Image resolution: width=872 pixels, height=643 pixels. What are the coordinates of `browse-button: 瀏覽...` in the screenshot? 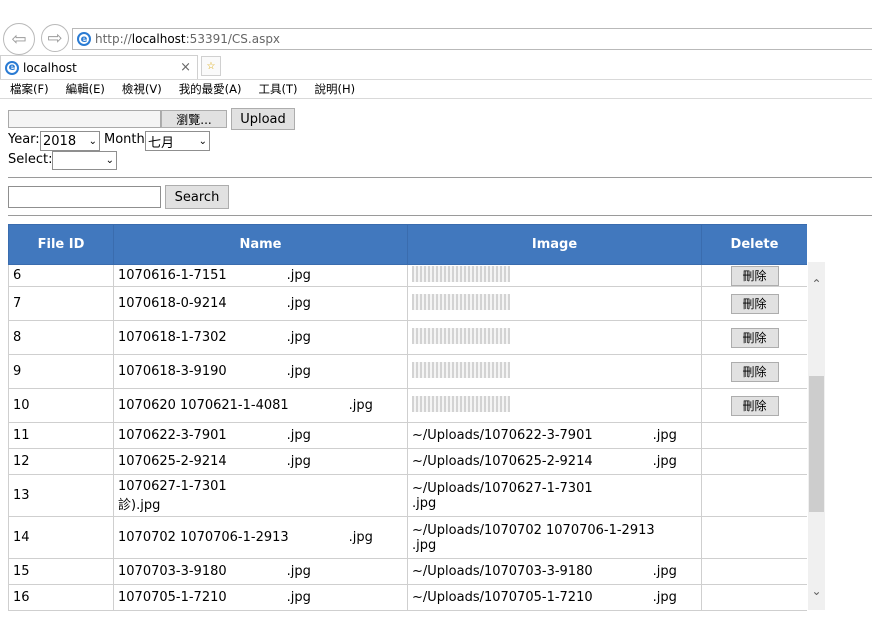 It's located at (194, 119).